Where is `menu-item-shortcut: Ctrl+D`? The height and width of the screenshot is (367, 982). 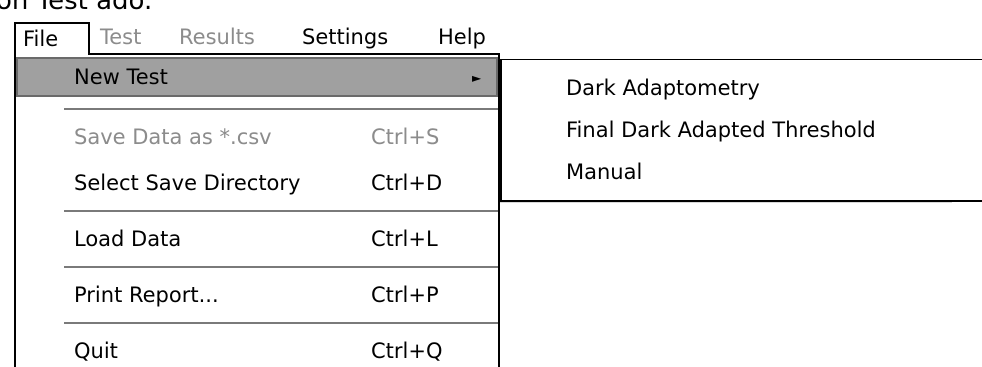 menu-item-shortcut: Ctrl+D is located at coordinates (407, 183).